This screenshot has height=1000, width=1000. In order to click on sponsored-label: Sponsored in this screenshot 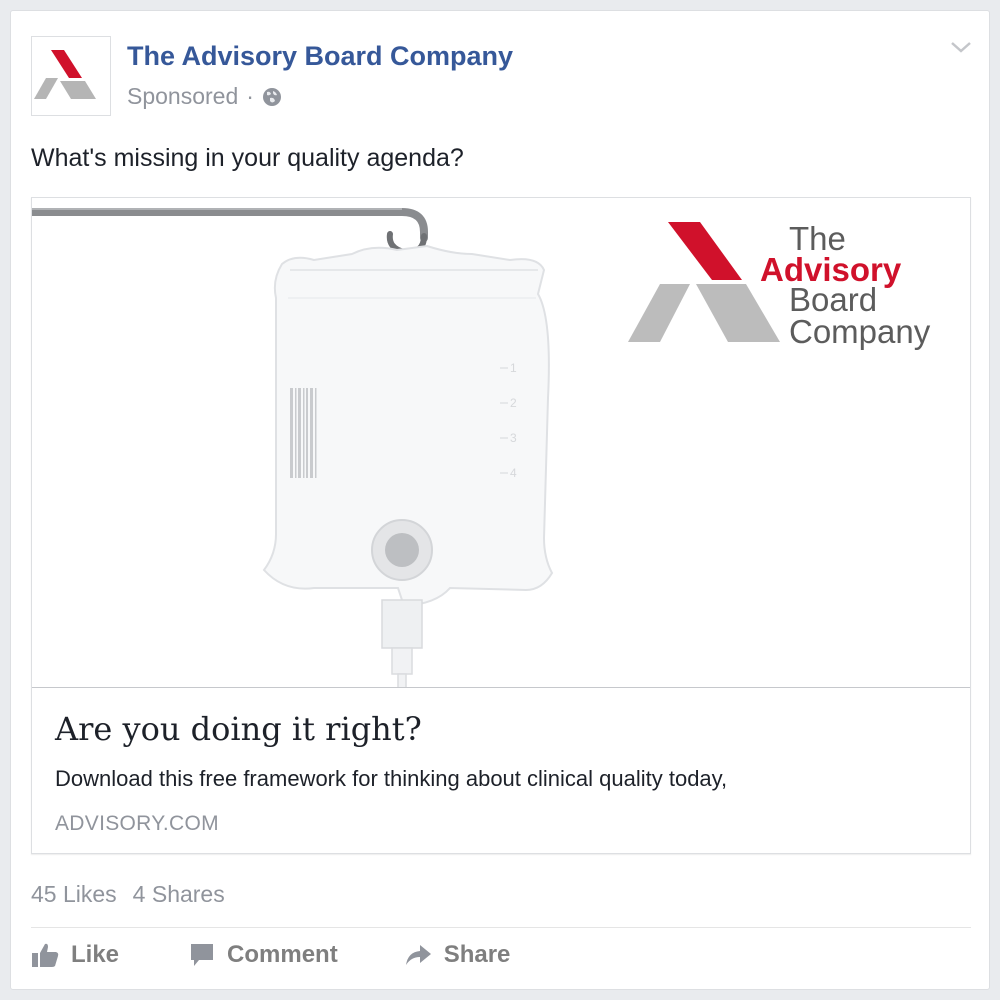, I will do `click(182, 96)`.